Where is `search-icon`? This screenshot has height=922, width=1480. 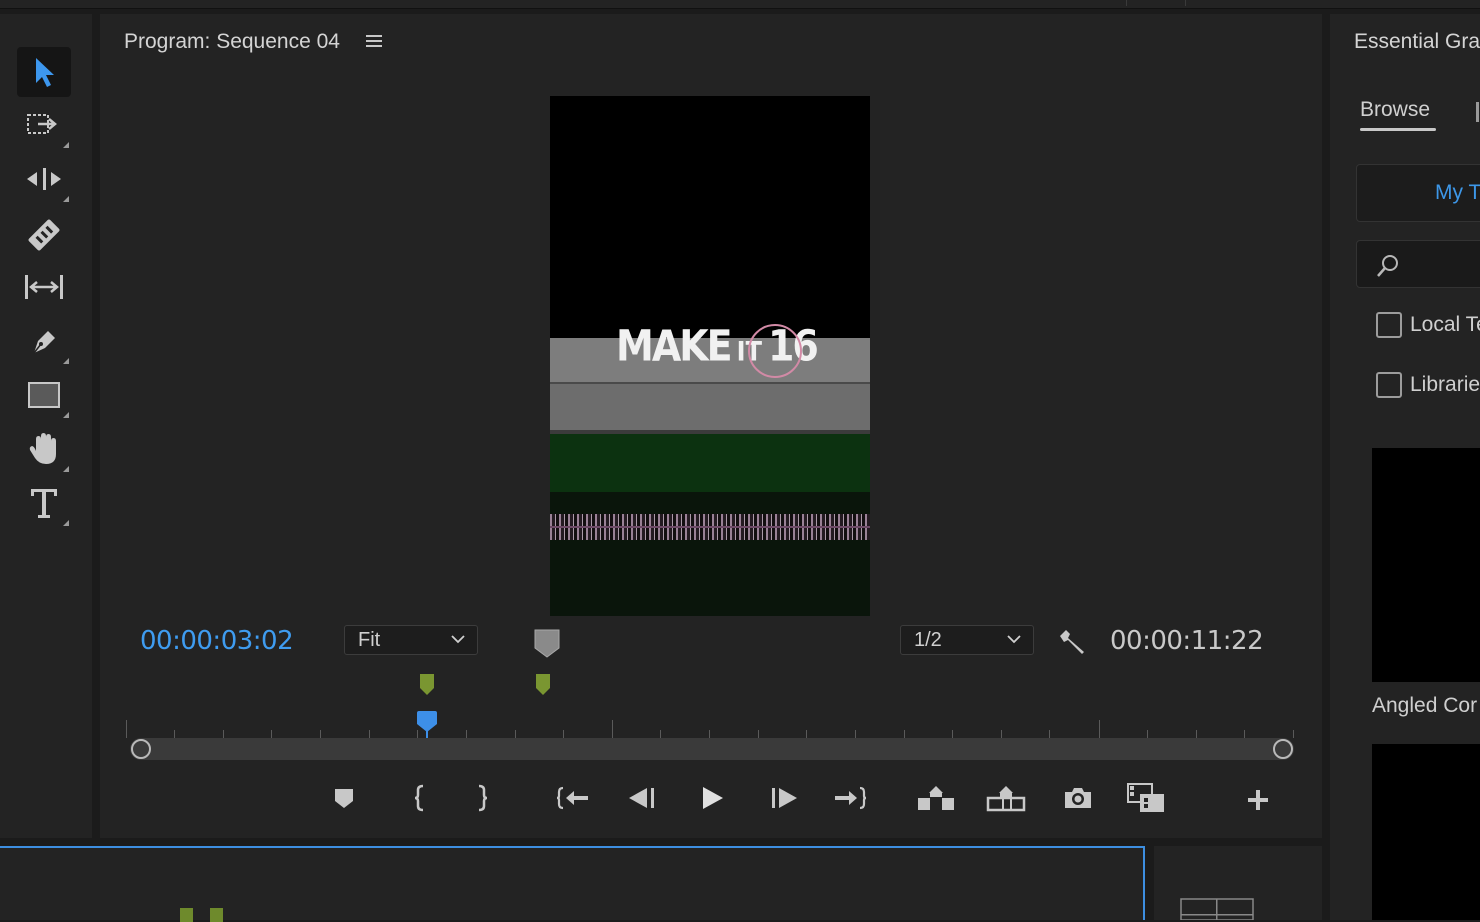
search-icon is located at coordinates (1387, 266).